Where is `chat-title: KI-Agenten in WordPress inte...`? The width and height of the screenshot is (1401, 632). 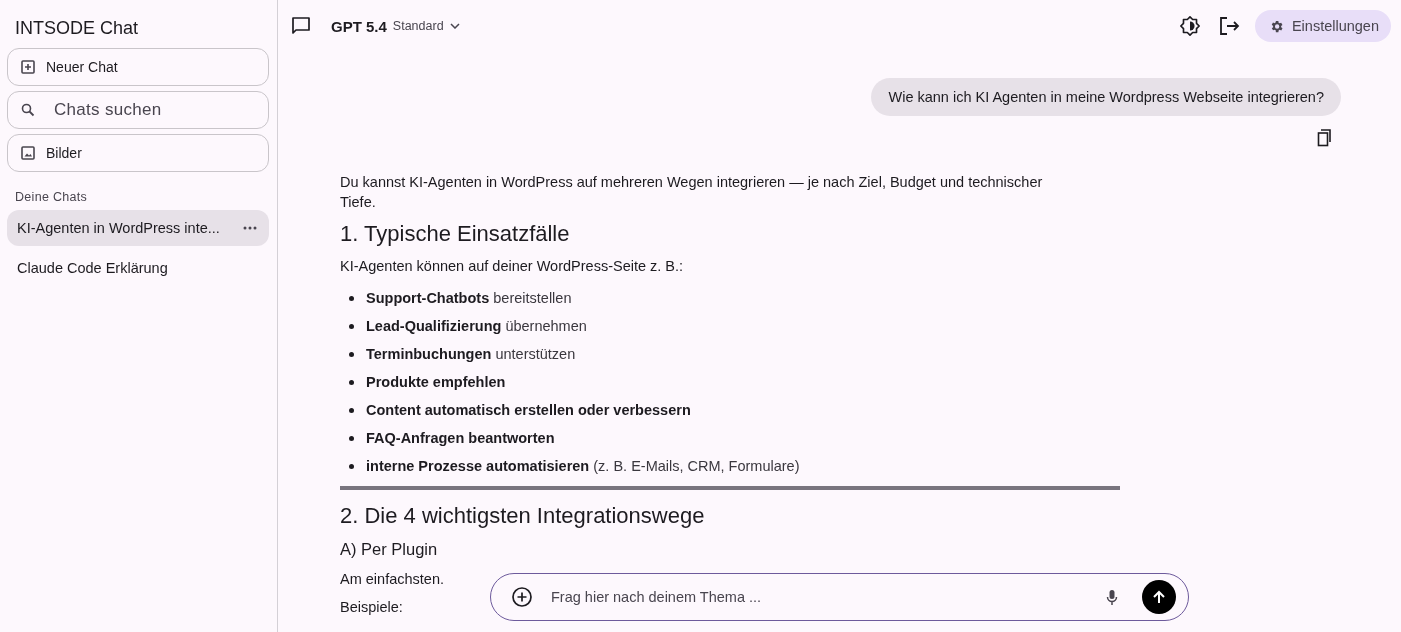 chat-title: KI-Agenten in WordPress inte... is located at coordinates (118, 228).